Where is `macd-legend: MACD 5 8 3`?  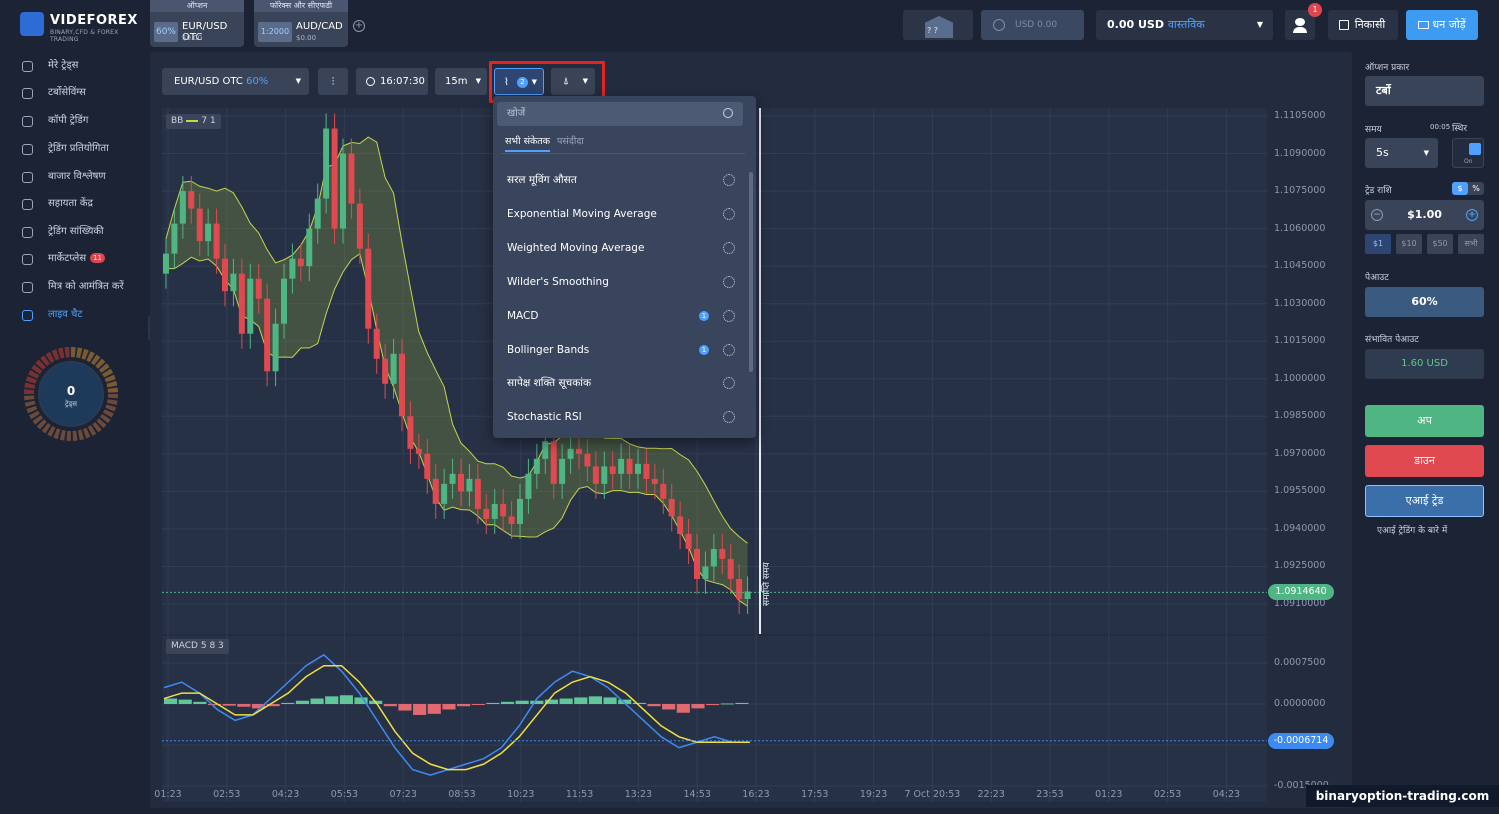 macd-legend: MACD 5 8 3 is located at coordinates (197, 646).